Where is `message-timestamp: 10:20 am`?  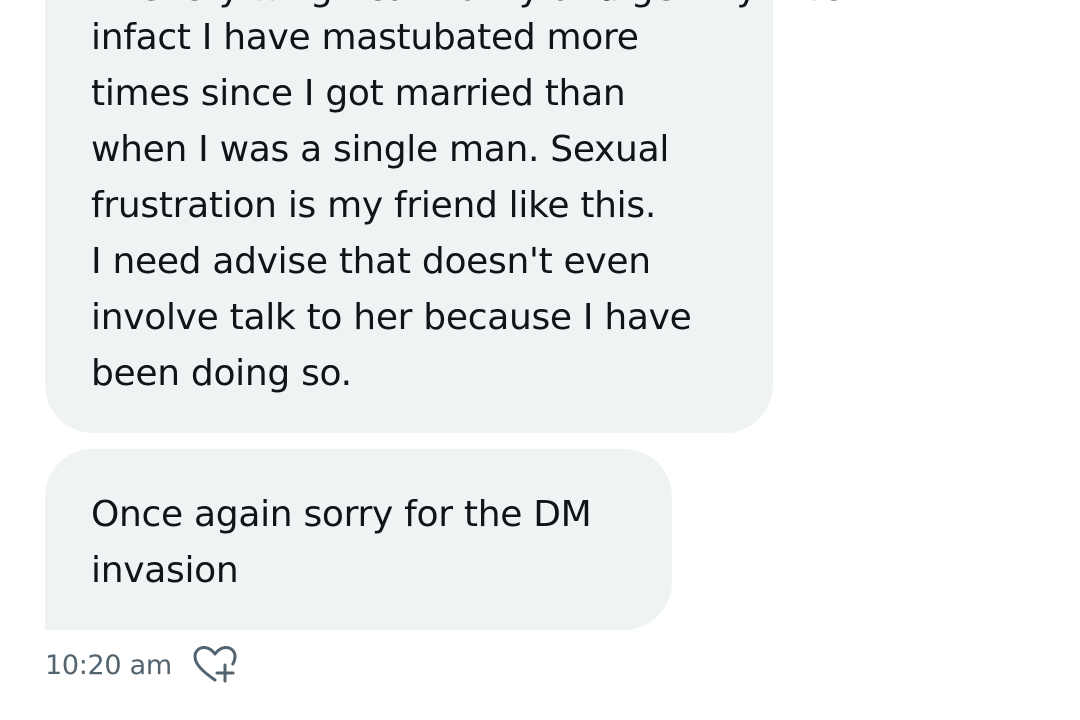
message-timestamp: 10:20 am is located at coordinates (108, 665).